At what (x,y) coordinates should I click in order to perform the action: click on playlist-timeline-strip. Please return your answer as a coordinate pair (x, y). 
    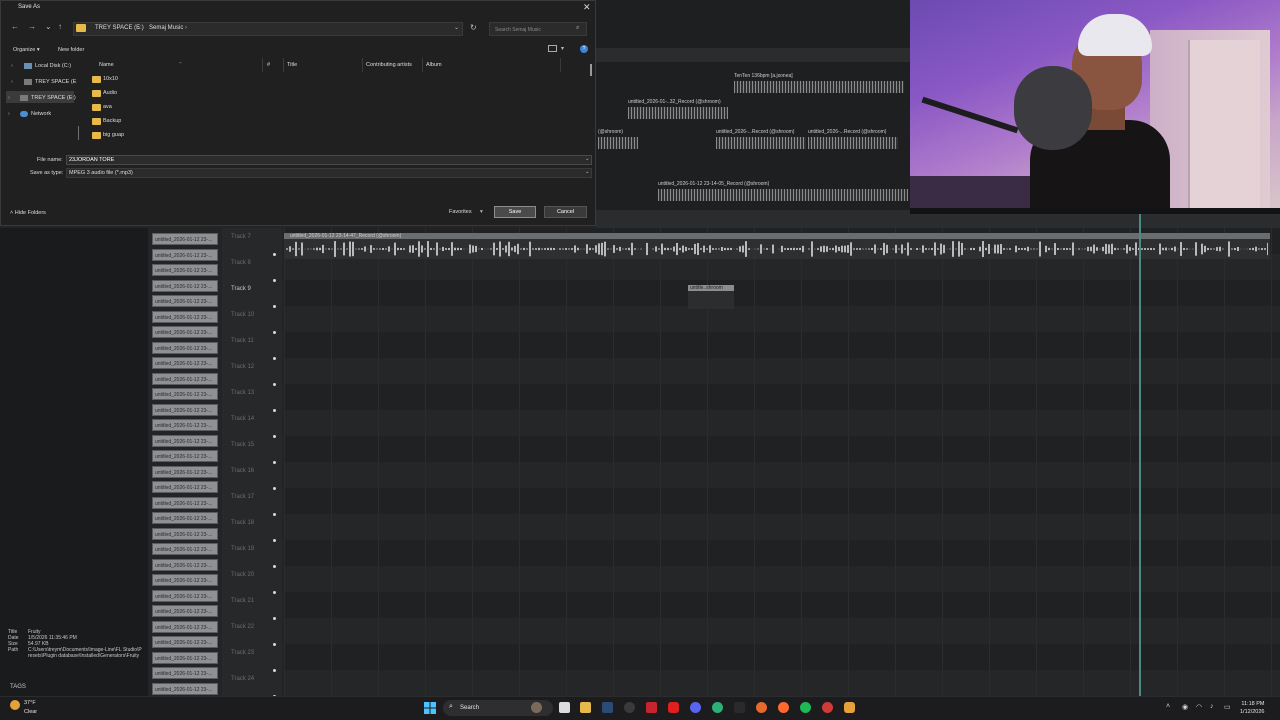
    Looking at the image, I should click on (753, 55).